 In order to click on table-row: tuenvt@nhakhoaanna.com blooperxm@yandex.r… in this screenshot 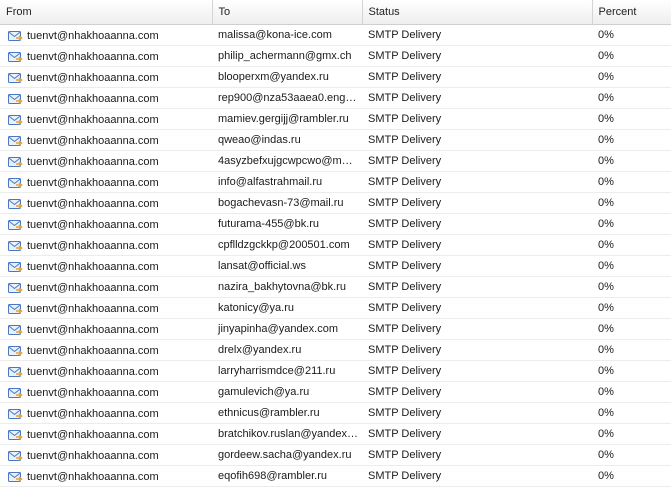, I will do `click(335, 77)`.